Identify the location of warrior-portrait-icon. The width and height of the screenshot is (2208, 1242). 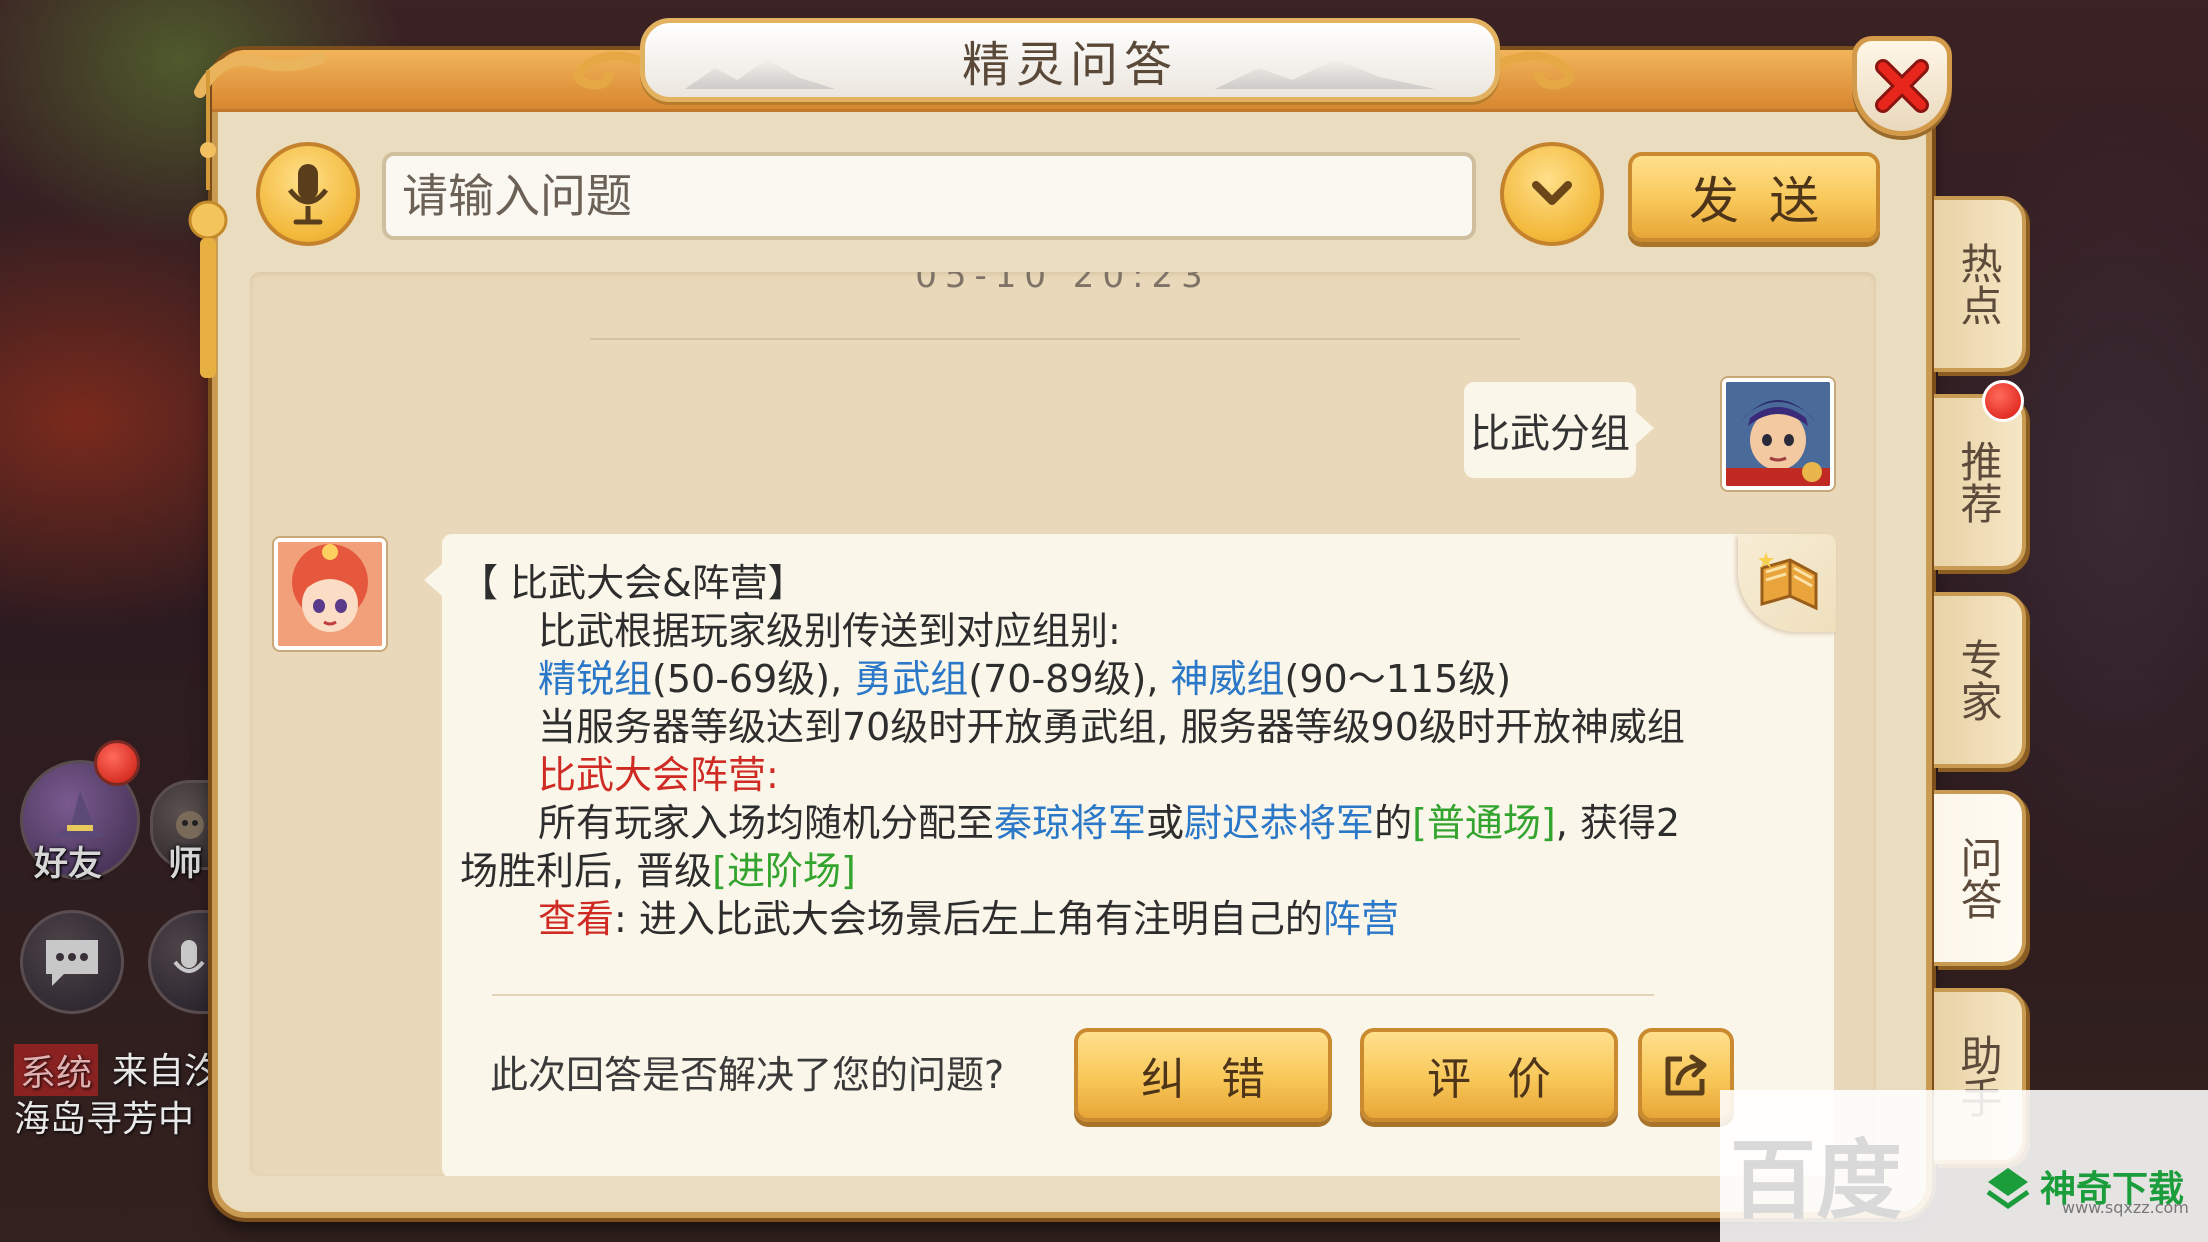
(1778, 434).